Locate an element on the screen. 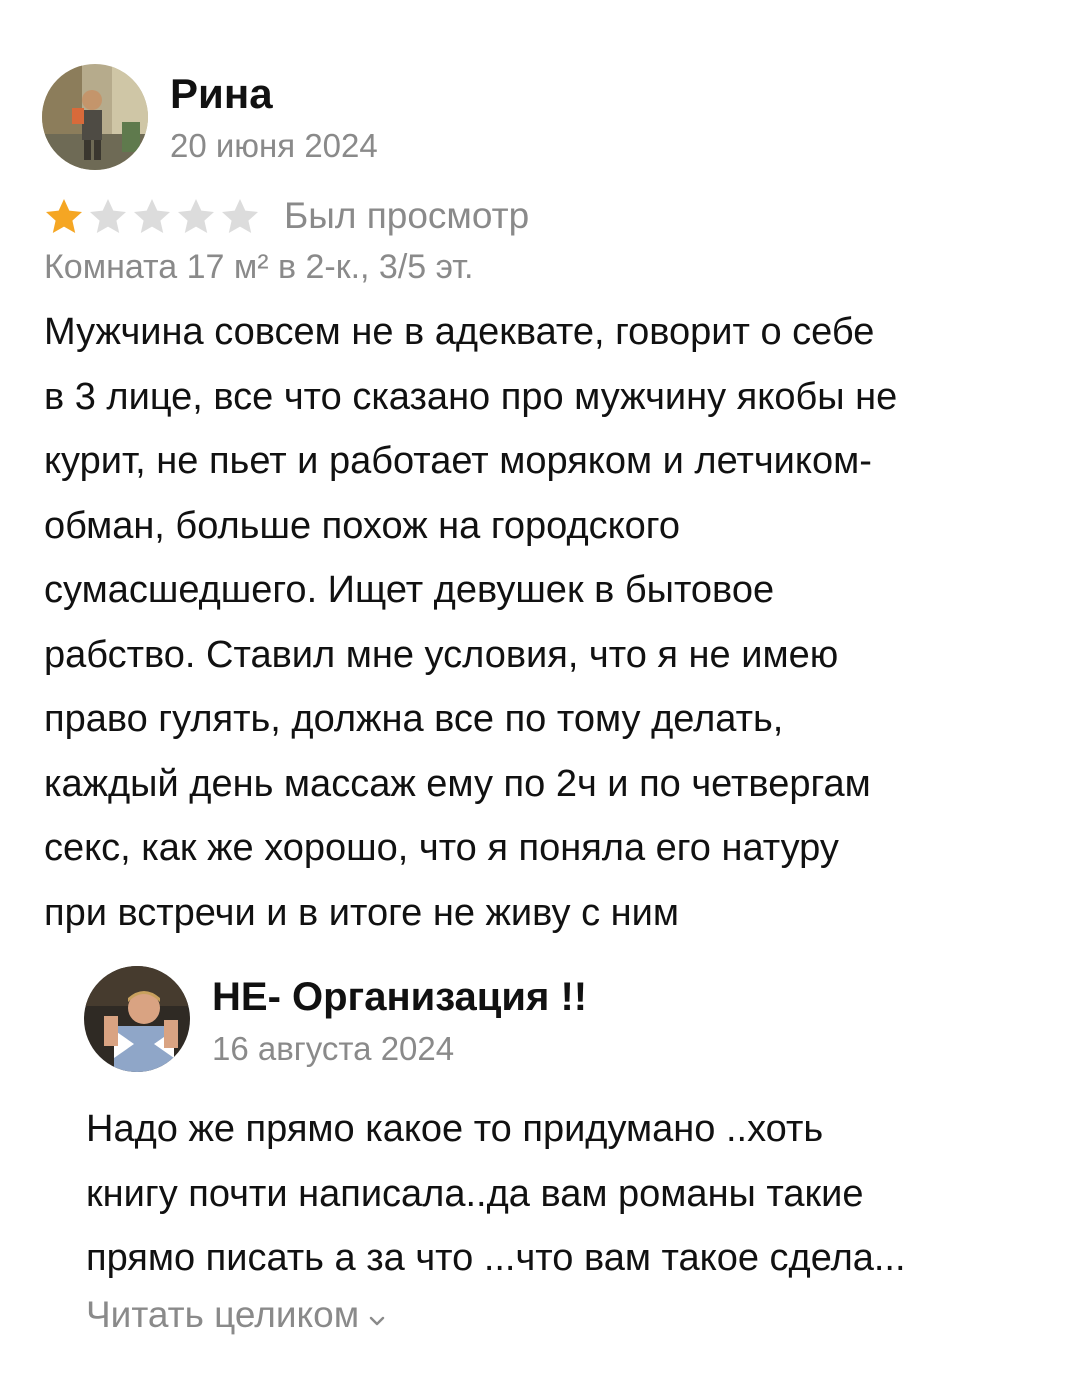 Image resolution: width=1080 pixels, height=1397 pixels. rating-row: Был просмотр is located at coordinates (286, 216).